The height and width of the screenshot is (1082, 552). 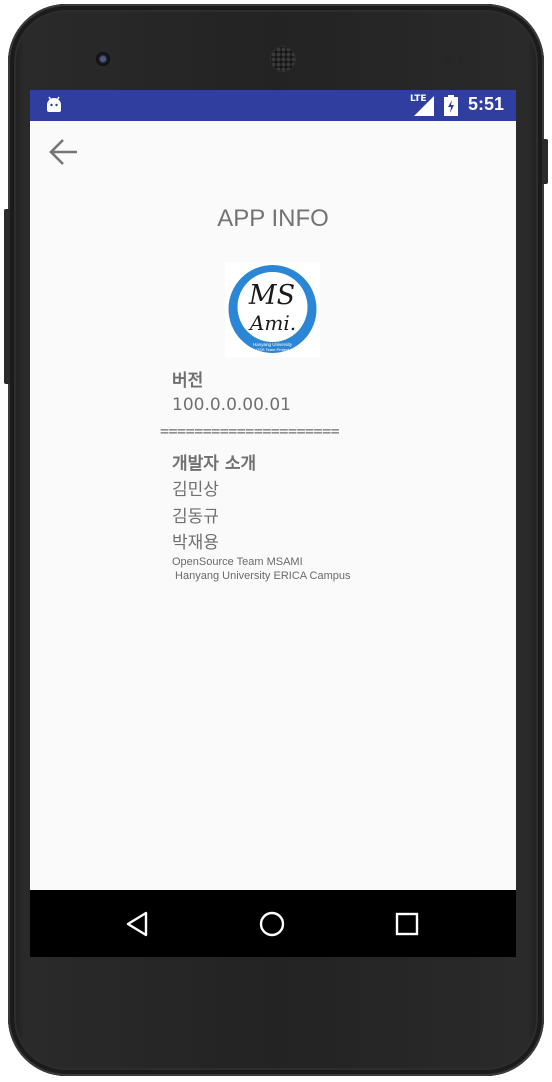 What do you see at coordinates (461, 59) in the screenshot?
I see `light-sensor` at bounding box center [461, 59].